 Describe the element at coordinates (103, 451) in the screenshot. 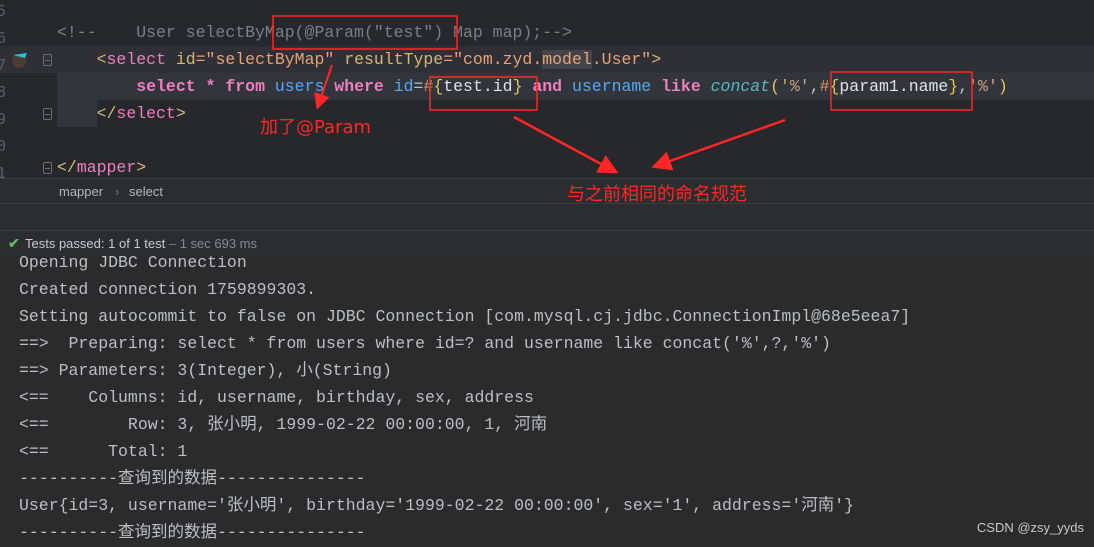

I see `console-line: <== Total: 1` at that location.